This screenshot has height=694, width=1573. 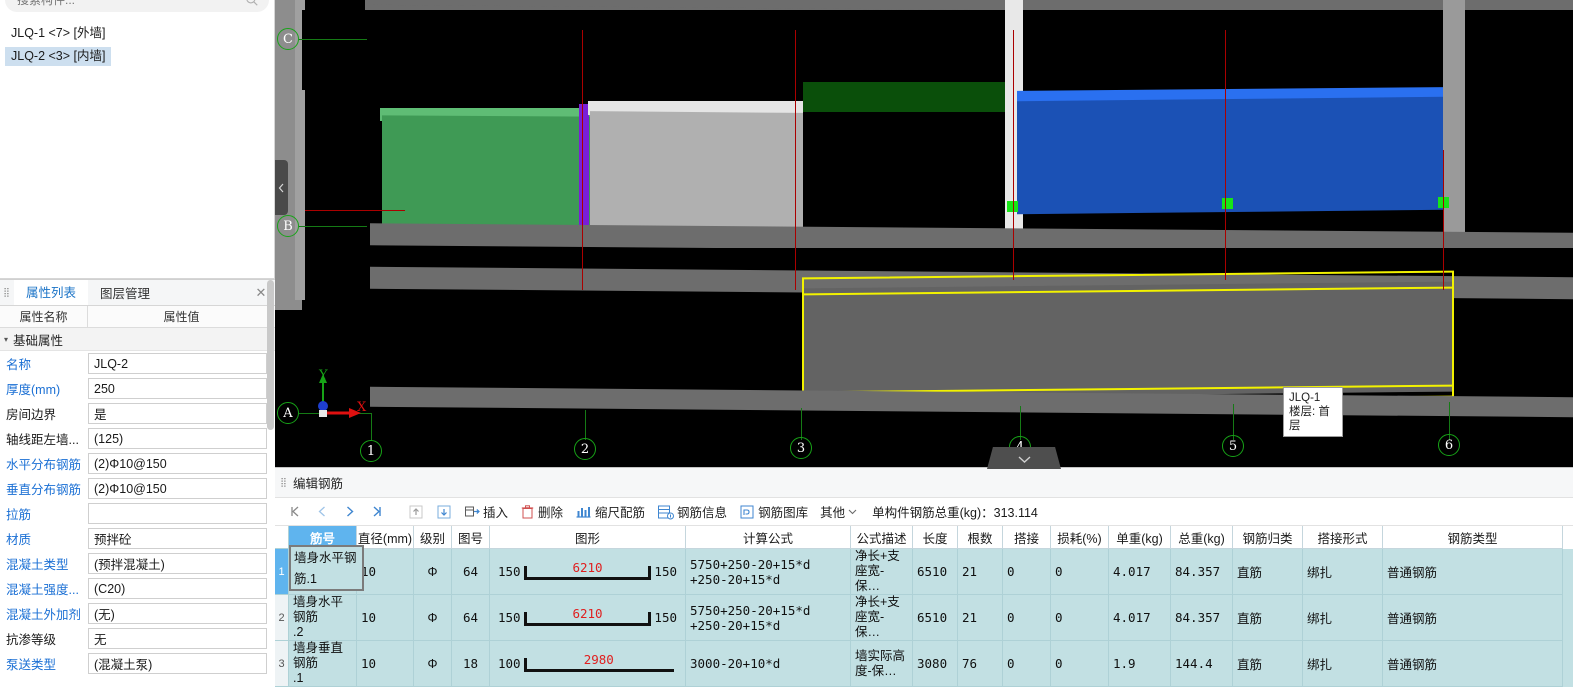 What do you see at coordinates (323, 618) in the screenshot?
I see `rebar-number-cell: 墙身水平钢筋 .2` at bounding box center [323, 618].